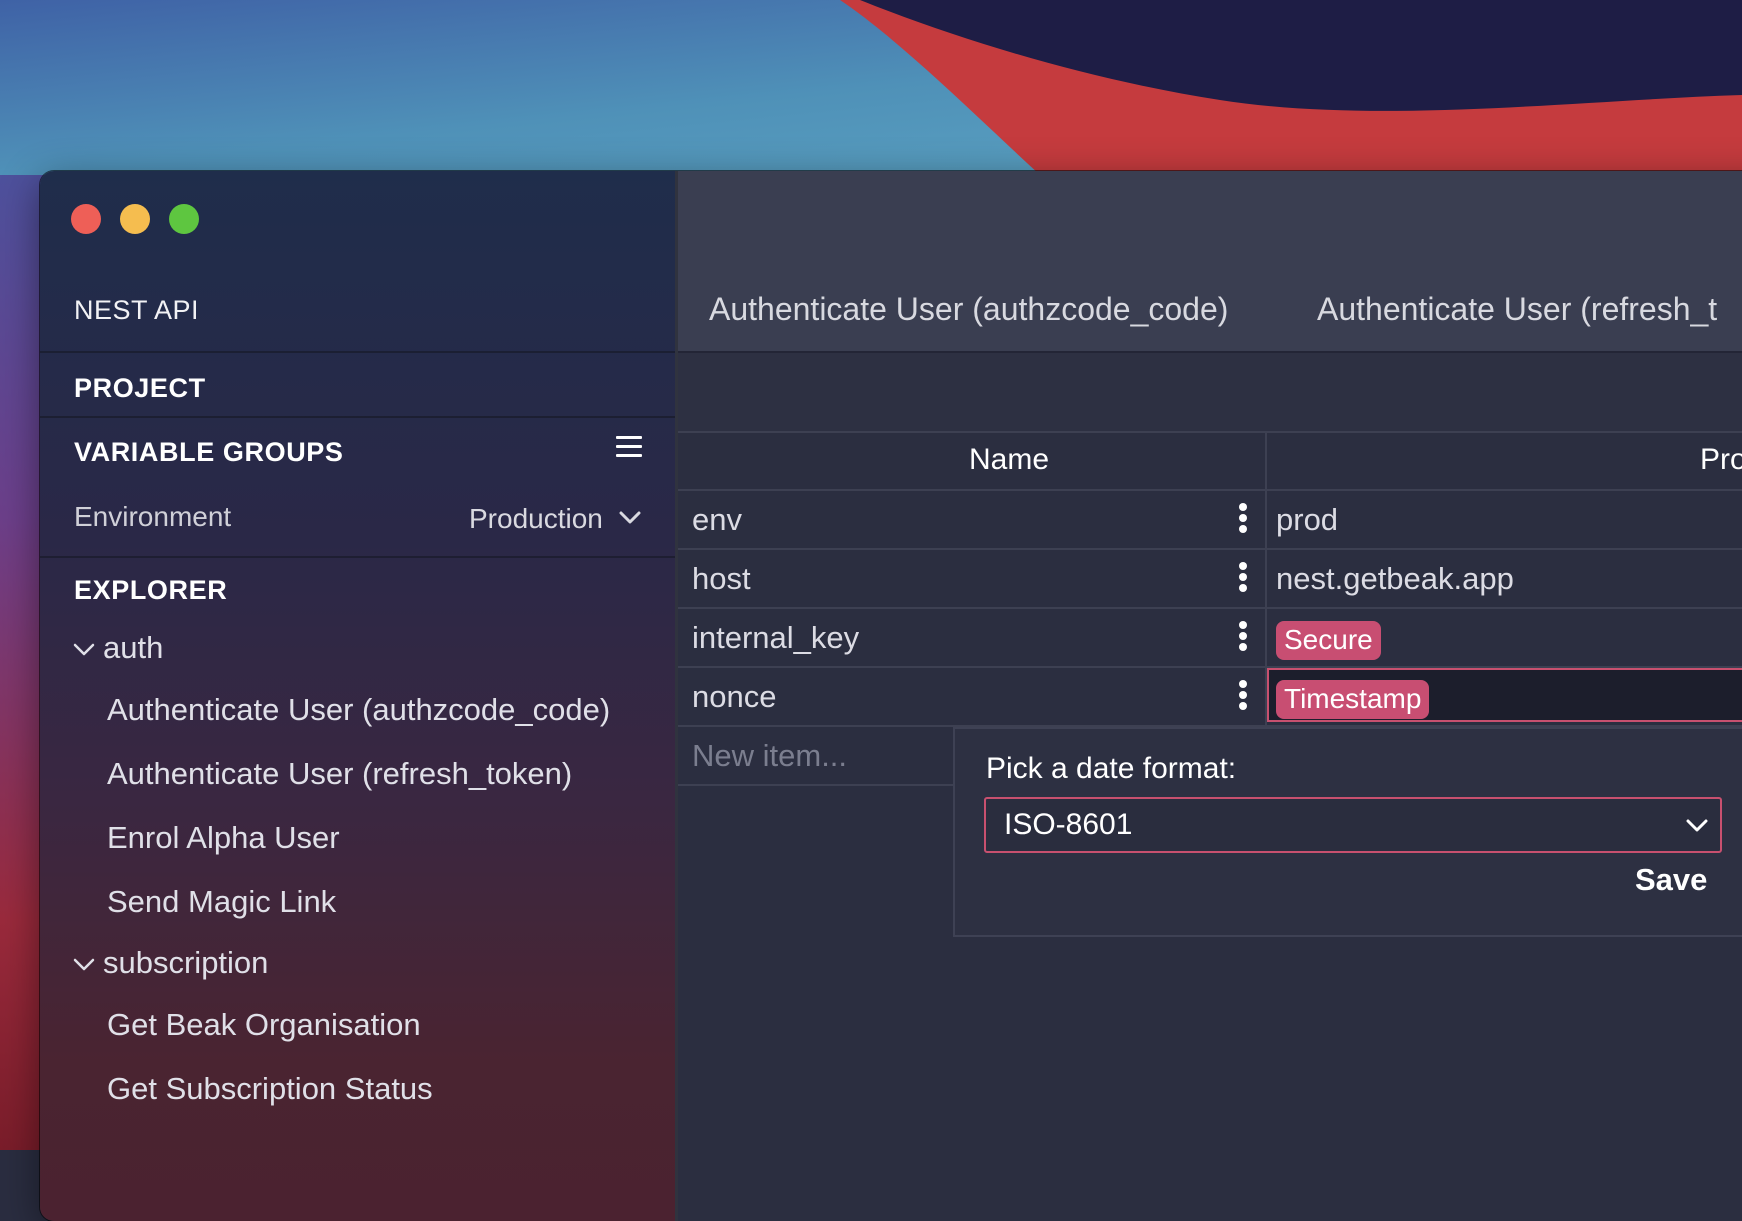  I want to click on date-format-popover: Pick a date format: ISO-8601 Save, so click(1347, 832).